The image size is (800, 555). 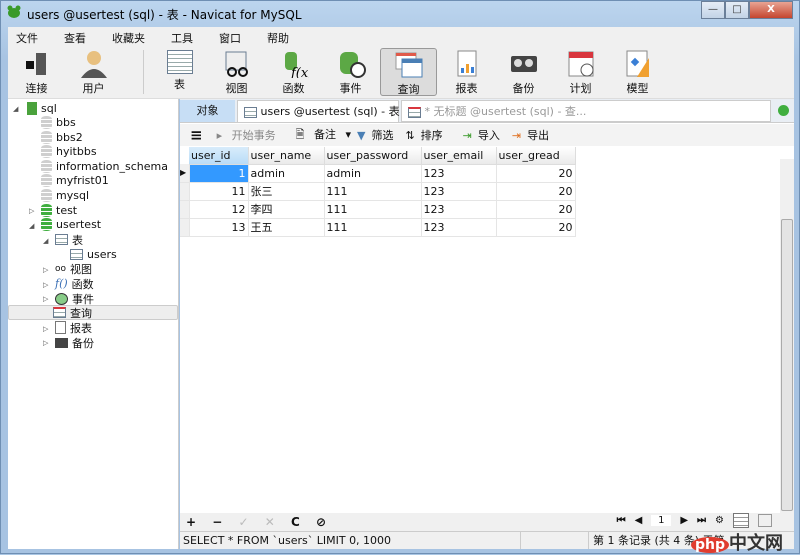 What do you see at coordinates (74, 342) in the screenshot?
I see `tree-backups: 备份` at bounding box center [74, 342].